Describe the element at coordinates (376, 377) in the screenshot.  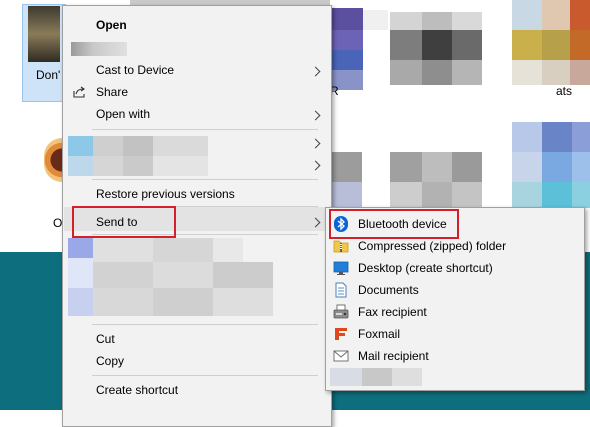
I see `blurred-submenu-item` at that location.